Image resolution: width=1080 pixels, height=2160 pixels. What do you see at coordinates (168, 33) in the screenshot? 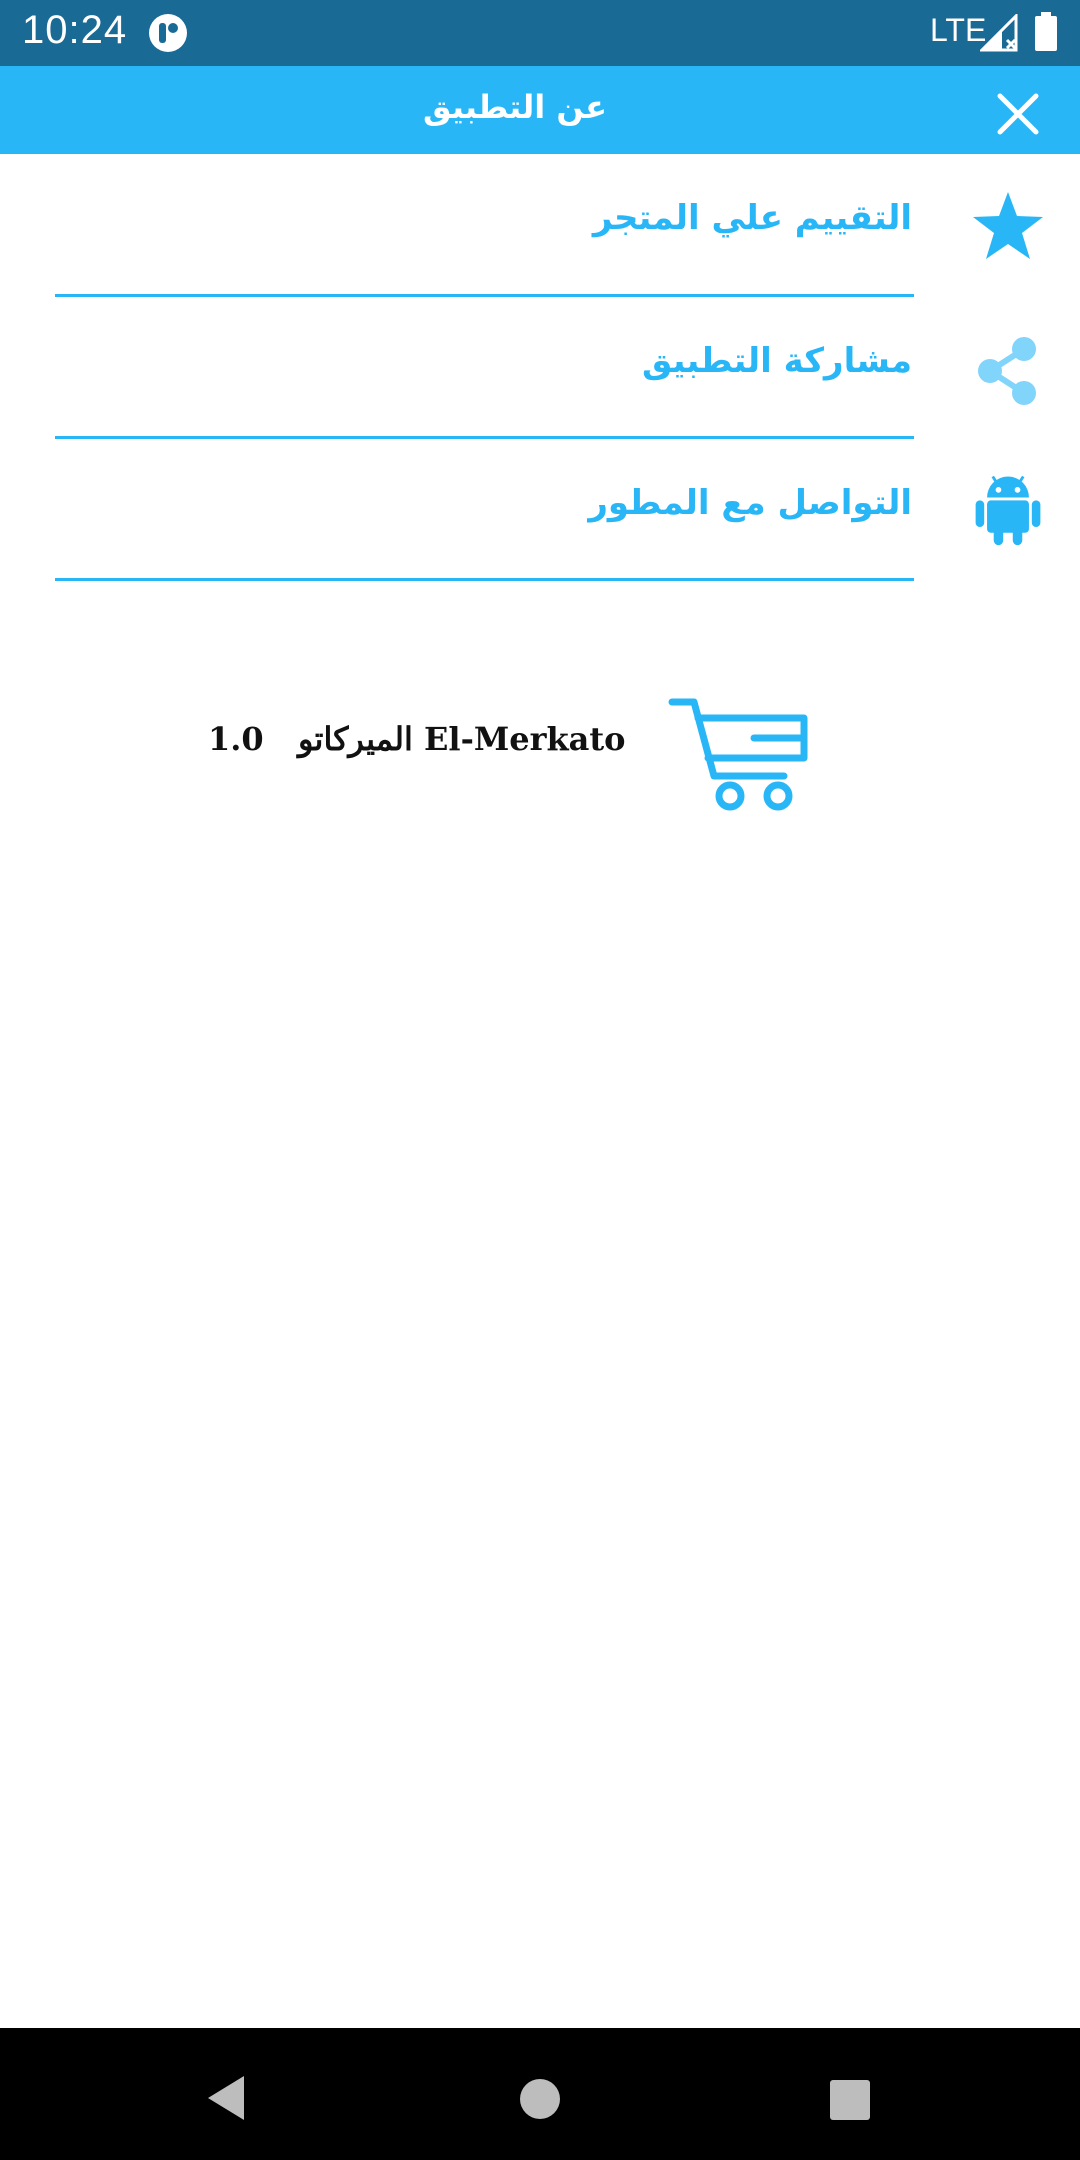
I see `notification-app-icon` at bounding box center [168, 33].